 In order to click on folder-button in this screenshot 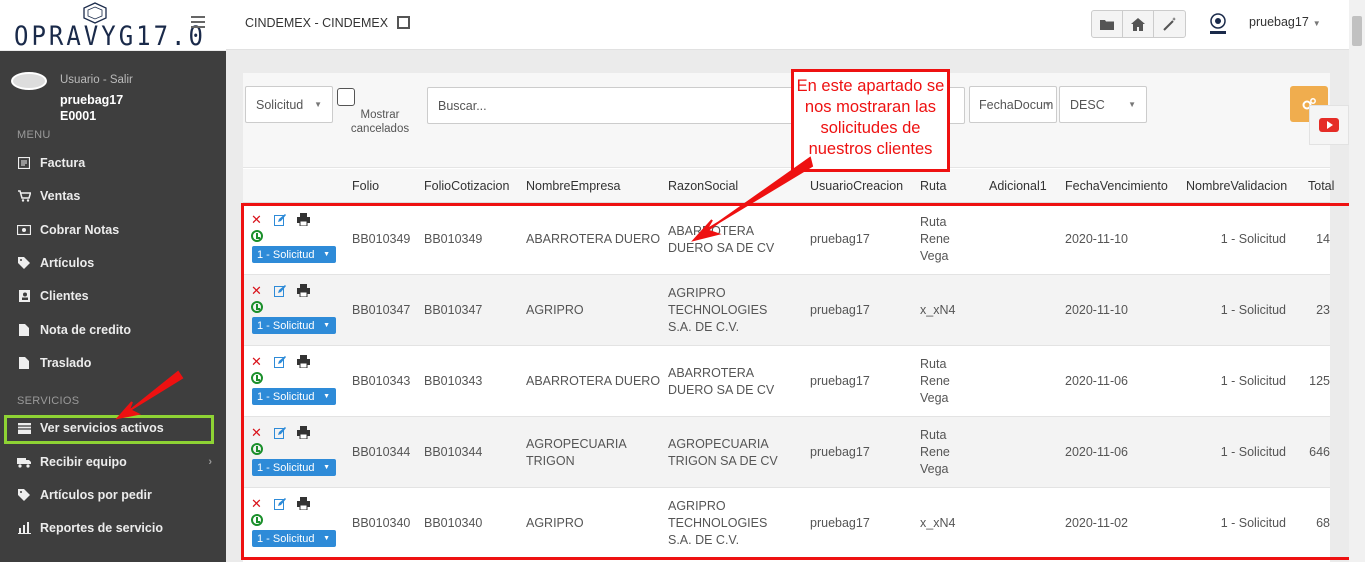, I will do `click(1107, 24)`.